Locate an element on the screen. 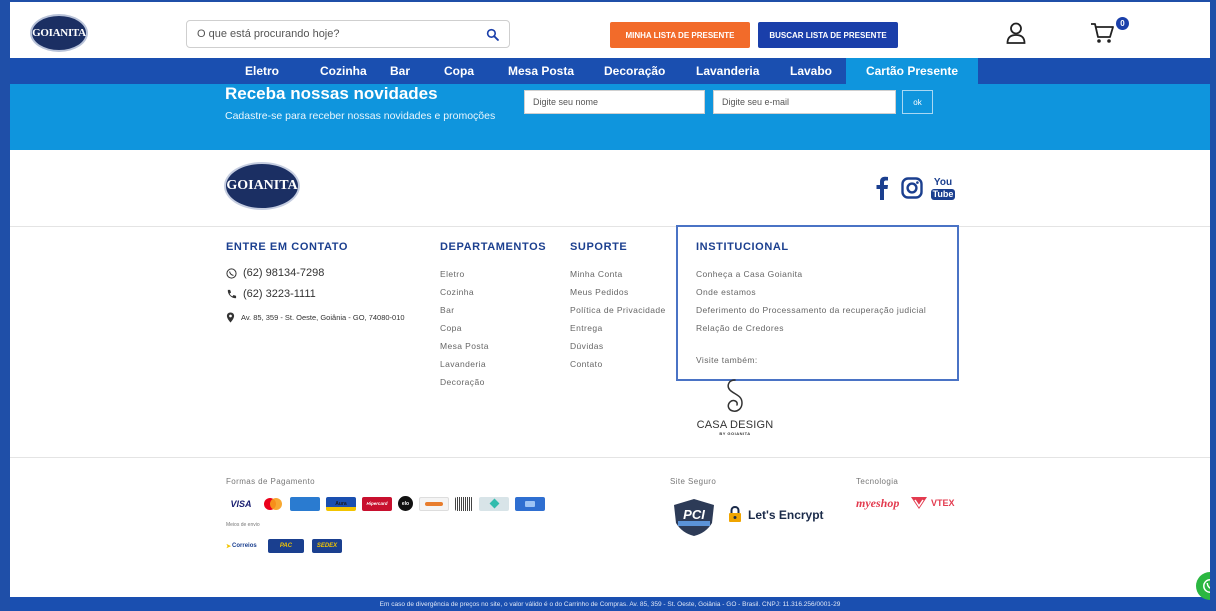 This screenshot has width=1216, height=611. nav-item-copa: Copa is located at coordinates (459, 71).